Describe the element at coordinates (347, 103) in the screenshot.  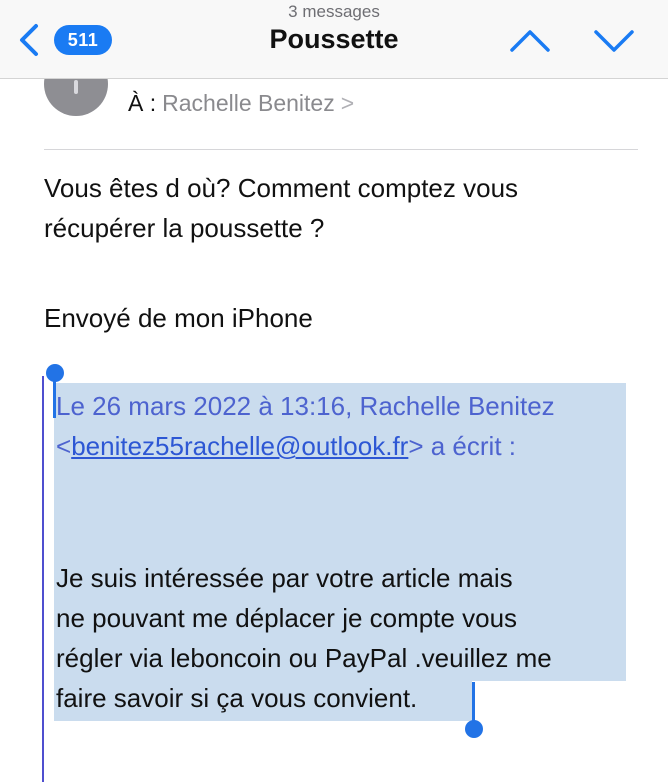
I see `recipient-chevron-icon: >` at that location.